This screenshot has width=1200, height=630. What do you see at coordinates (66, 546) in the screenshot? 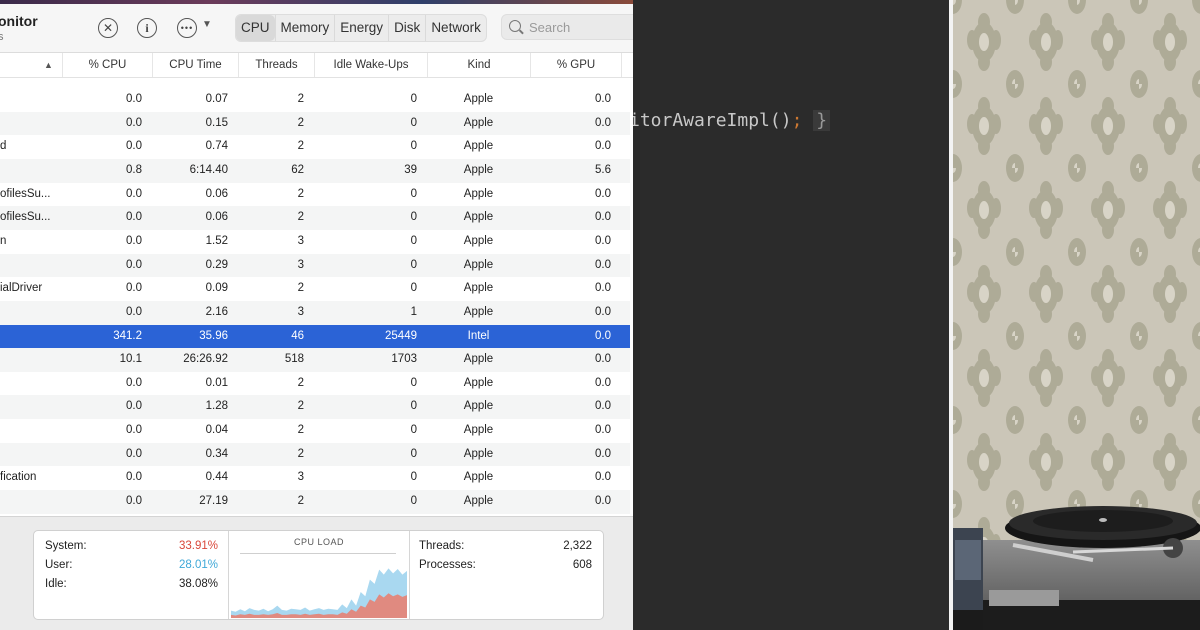
I see `system-label: System:` at bounding box center [66, 546].